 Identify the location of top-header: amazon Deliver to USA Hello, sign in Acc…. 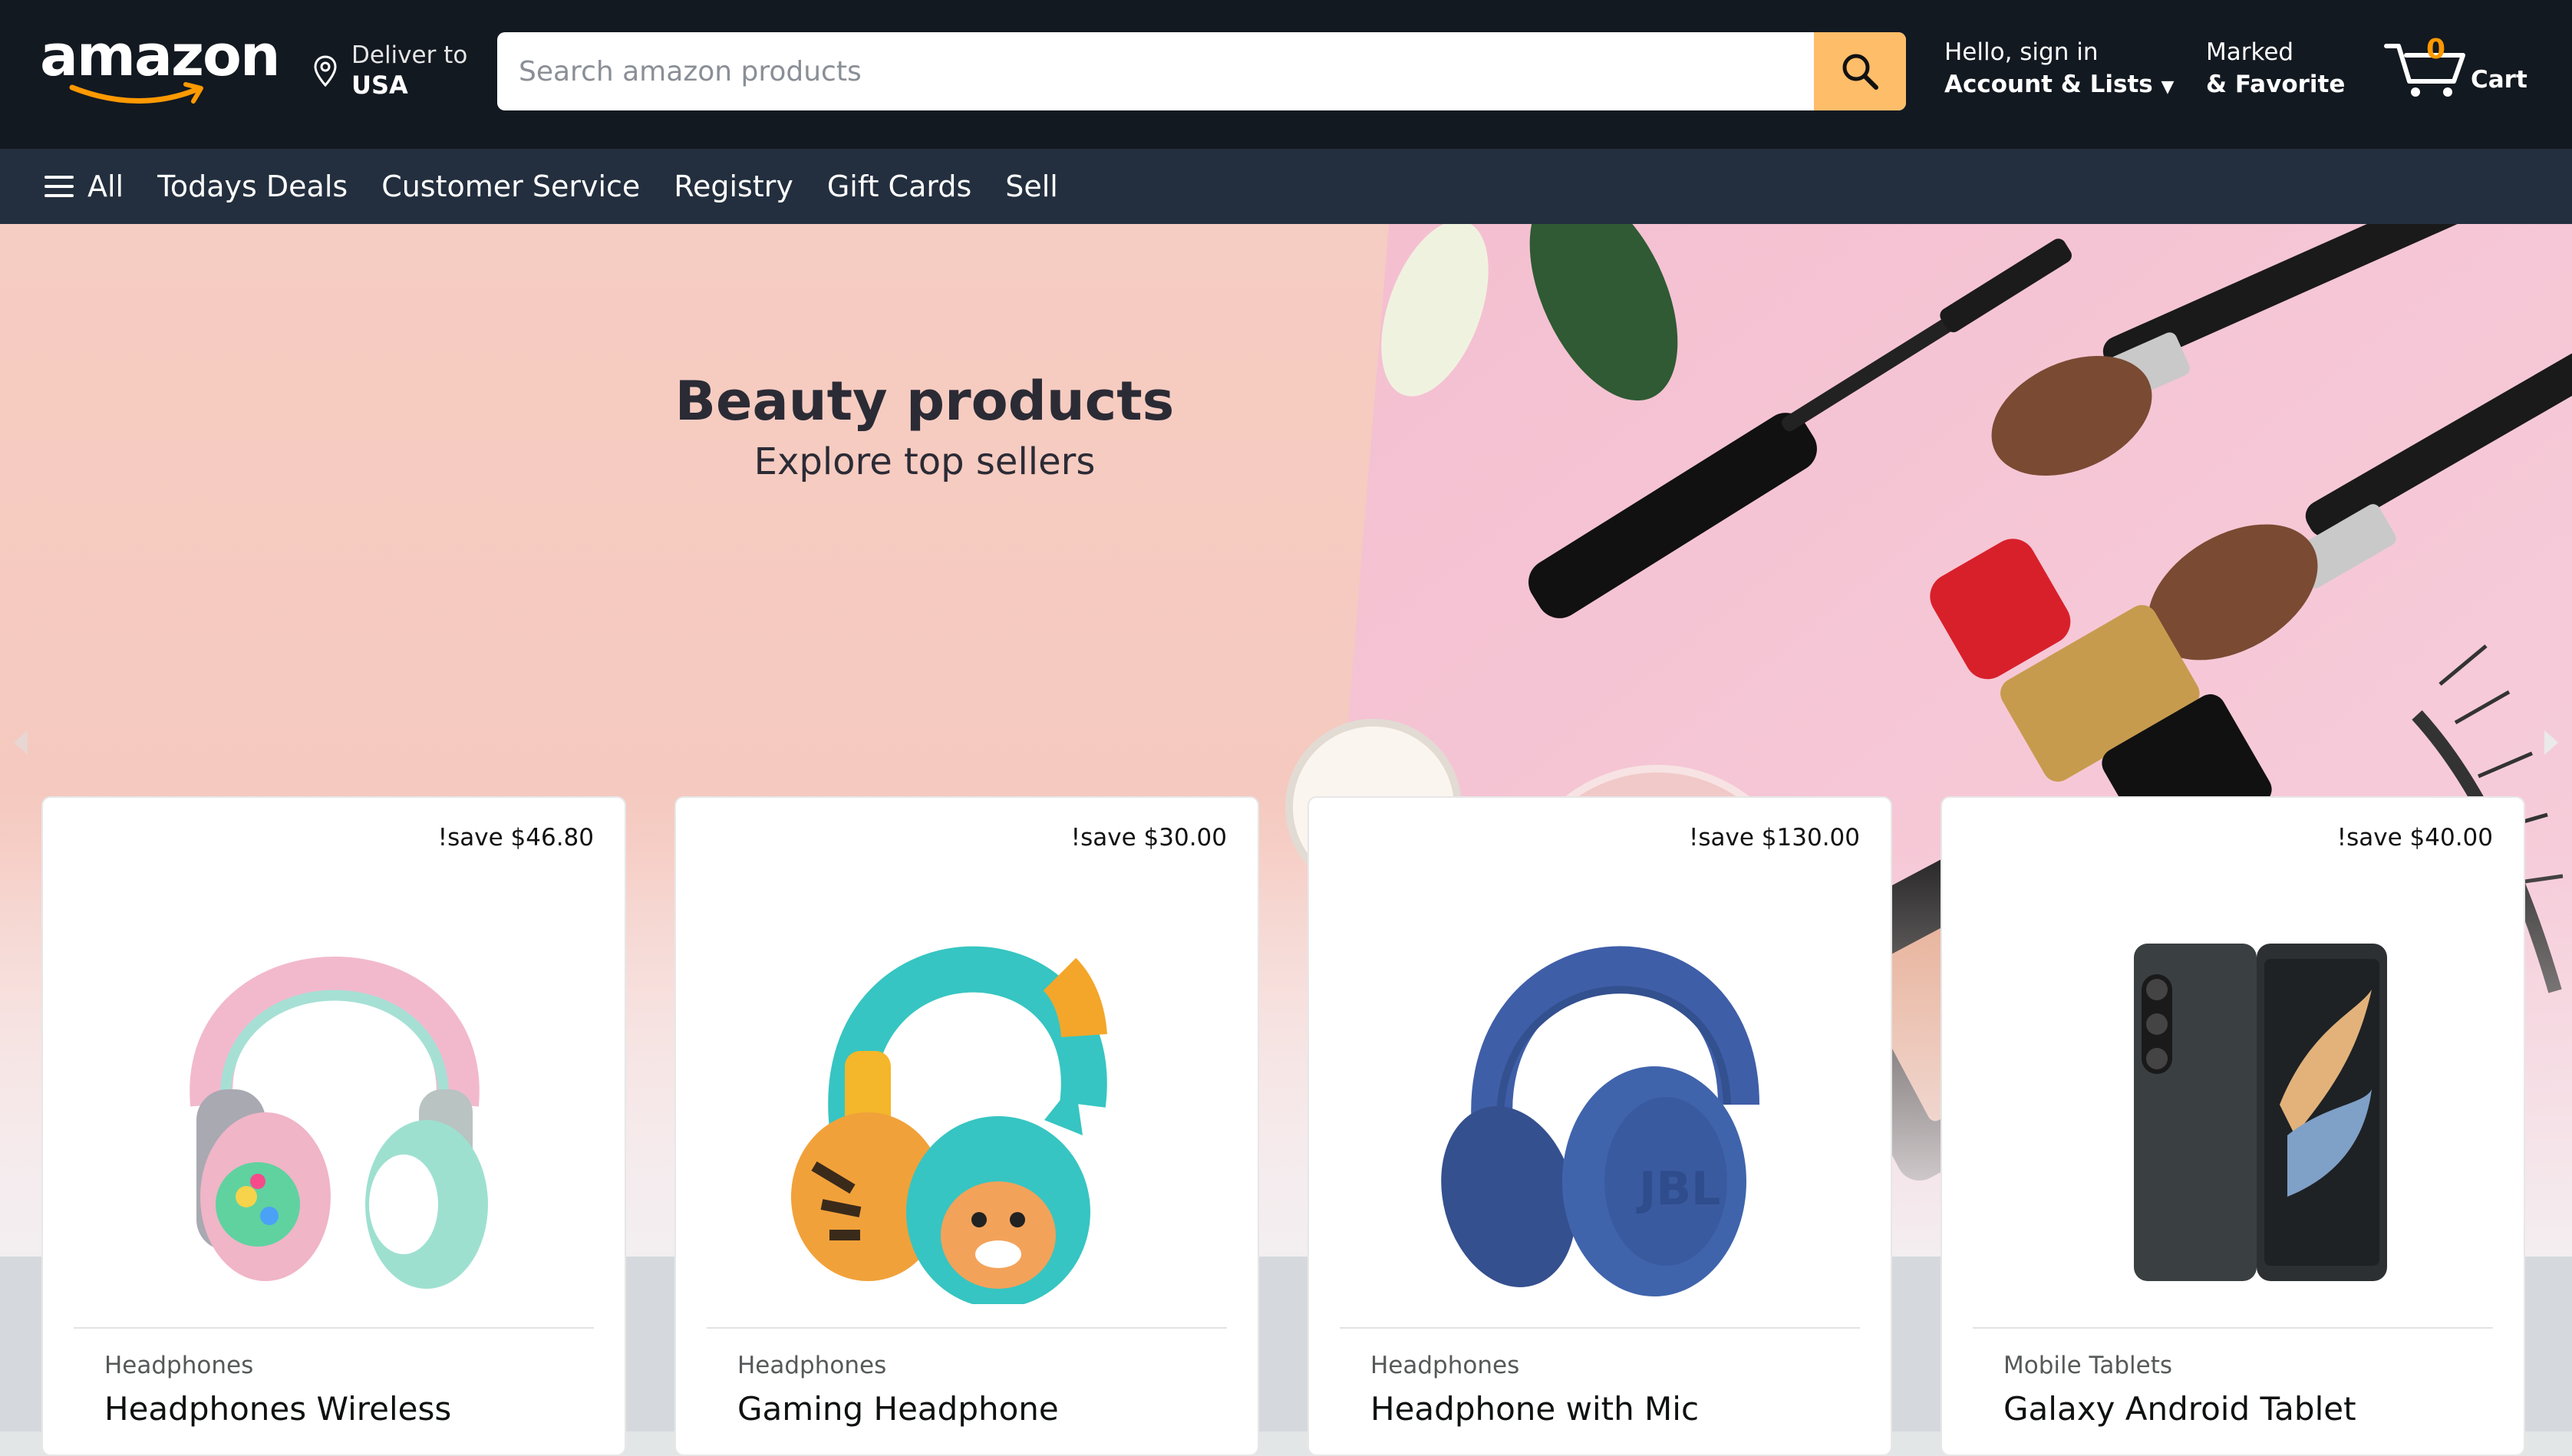
(1286, 74).